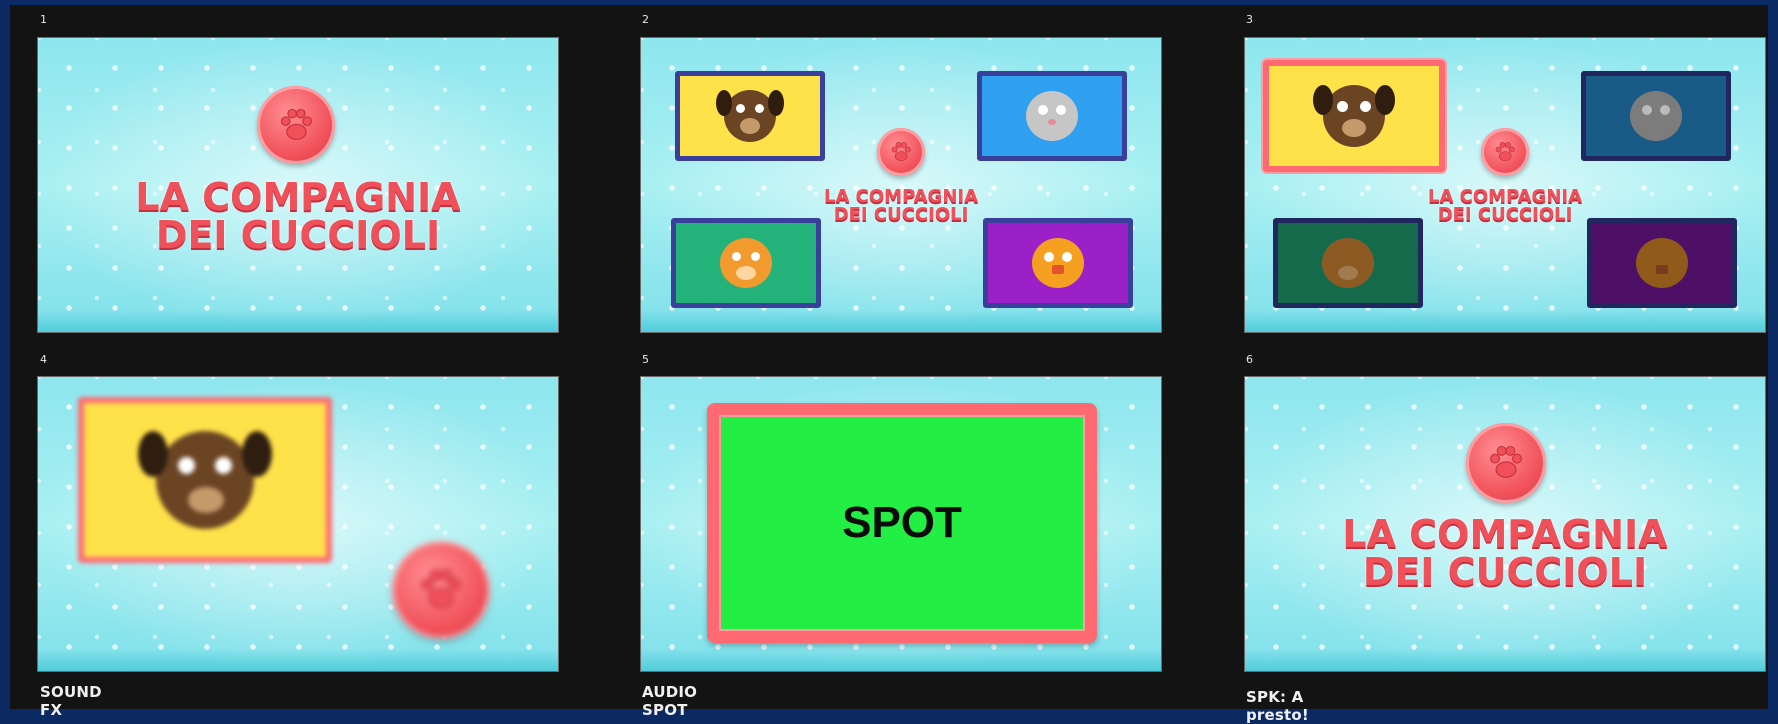  I want to click on frame-thumbnail-5: SPOT, so click(901, 524).